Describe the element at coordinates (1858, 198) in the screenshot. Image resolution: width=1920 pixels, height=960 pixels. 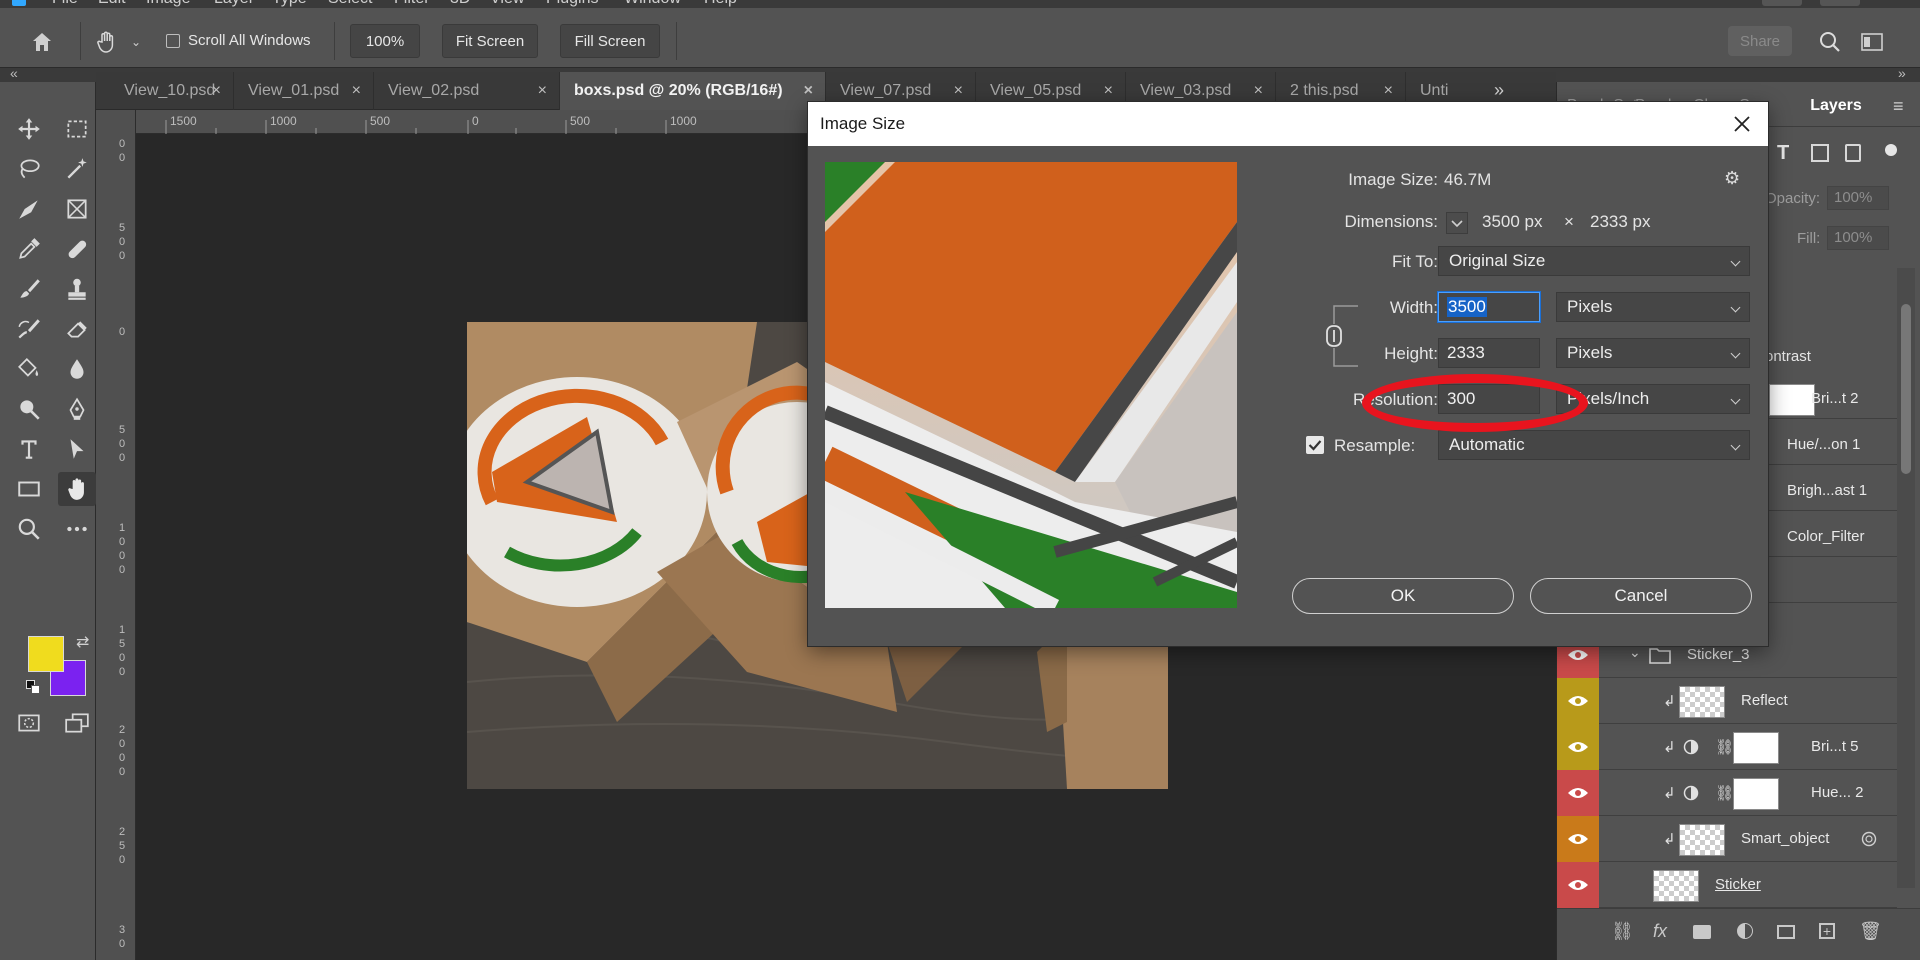
I see `opacity-field: 100%` at that location.